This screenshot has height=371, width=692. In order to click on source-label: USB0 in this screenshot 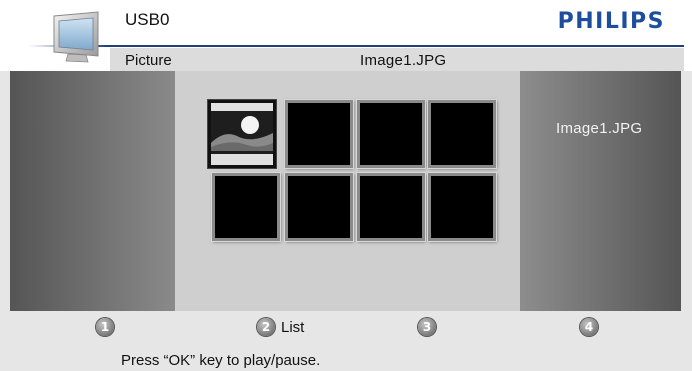, I will do `click(147, 19)`.